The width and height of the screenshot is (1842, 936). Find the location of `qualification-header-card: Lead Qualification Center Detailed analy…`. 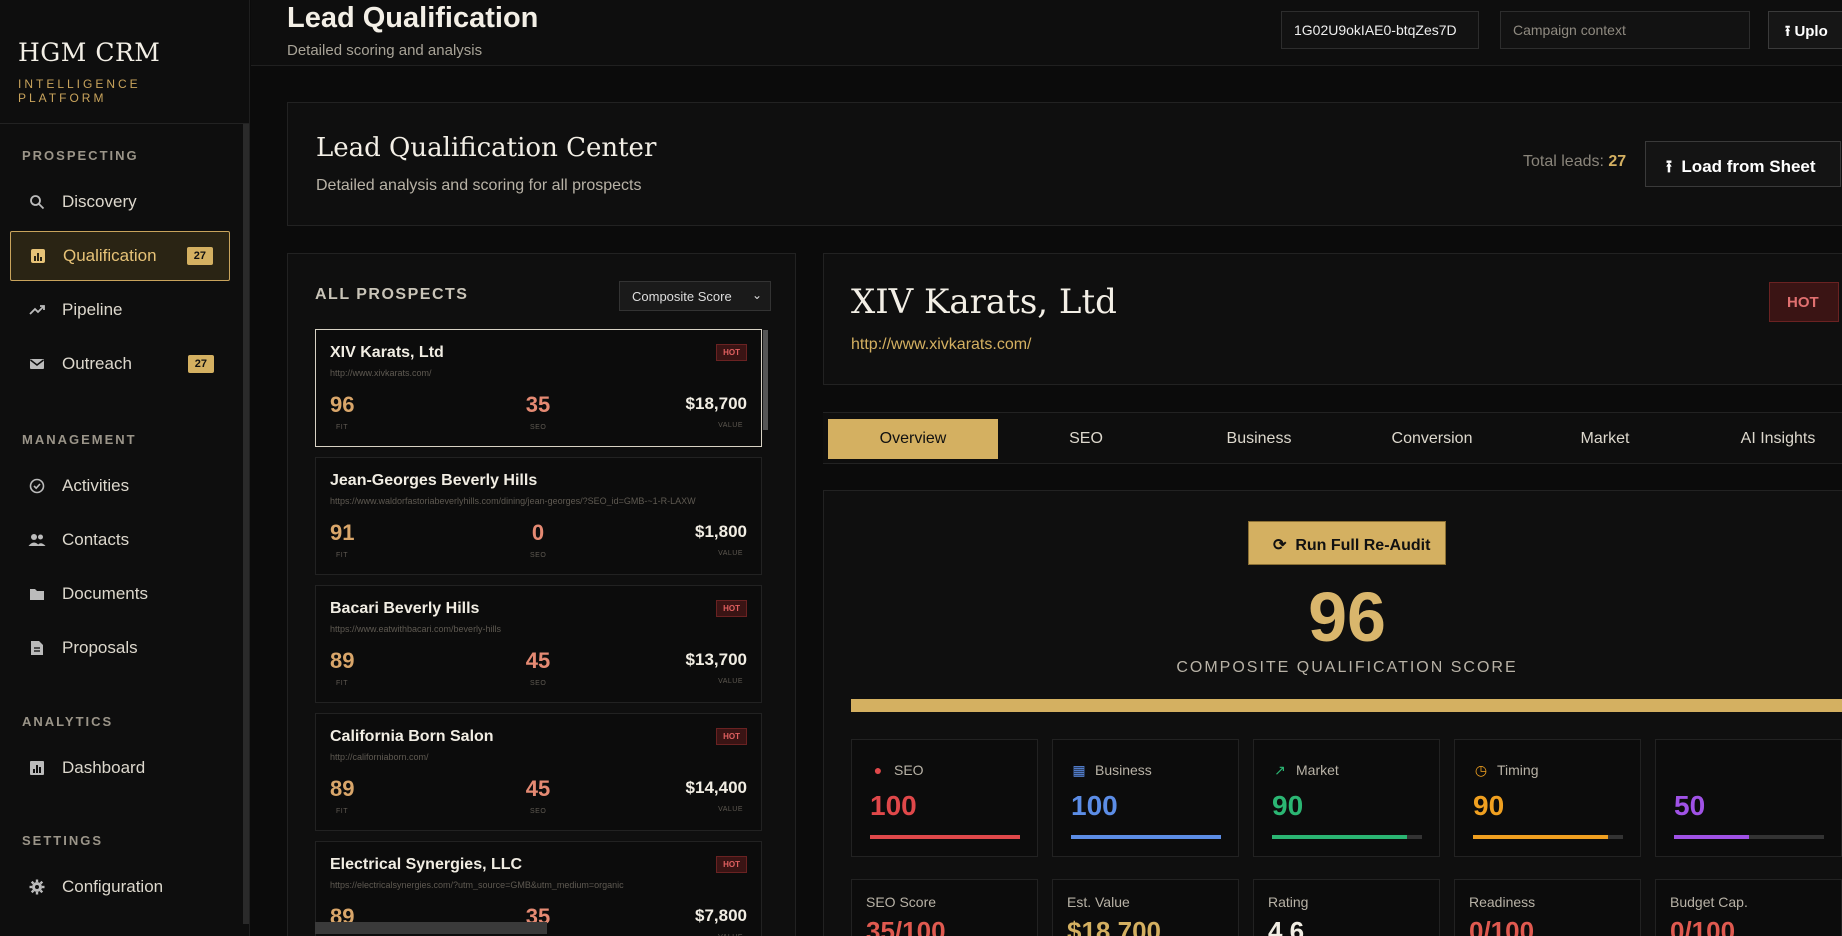

qualification-header-card: Lead Qualification Center Detailed analy… is located at coordinates (1064, 164).